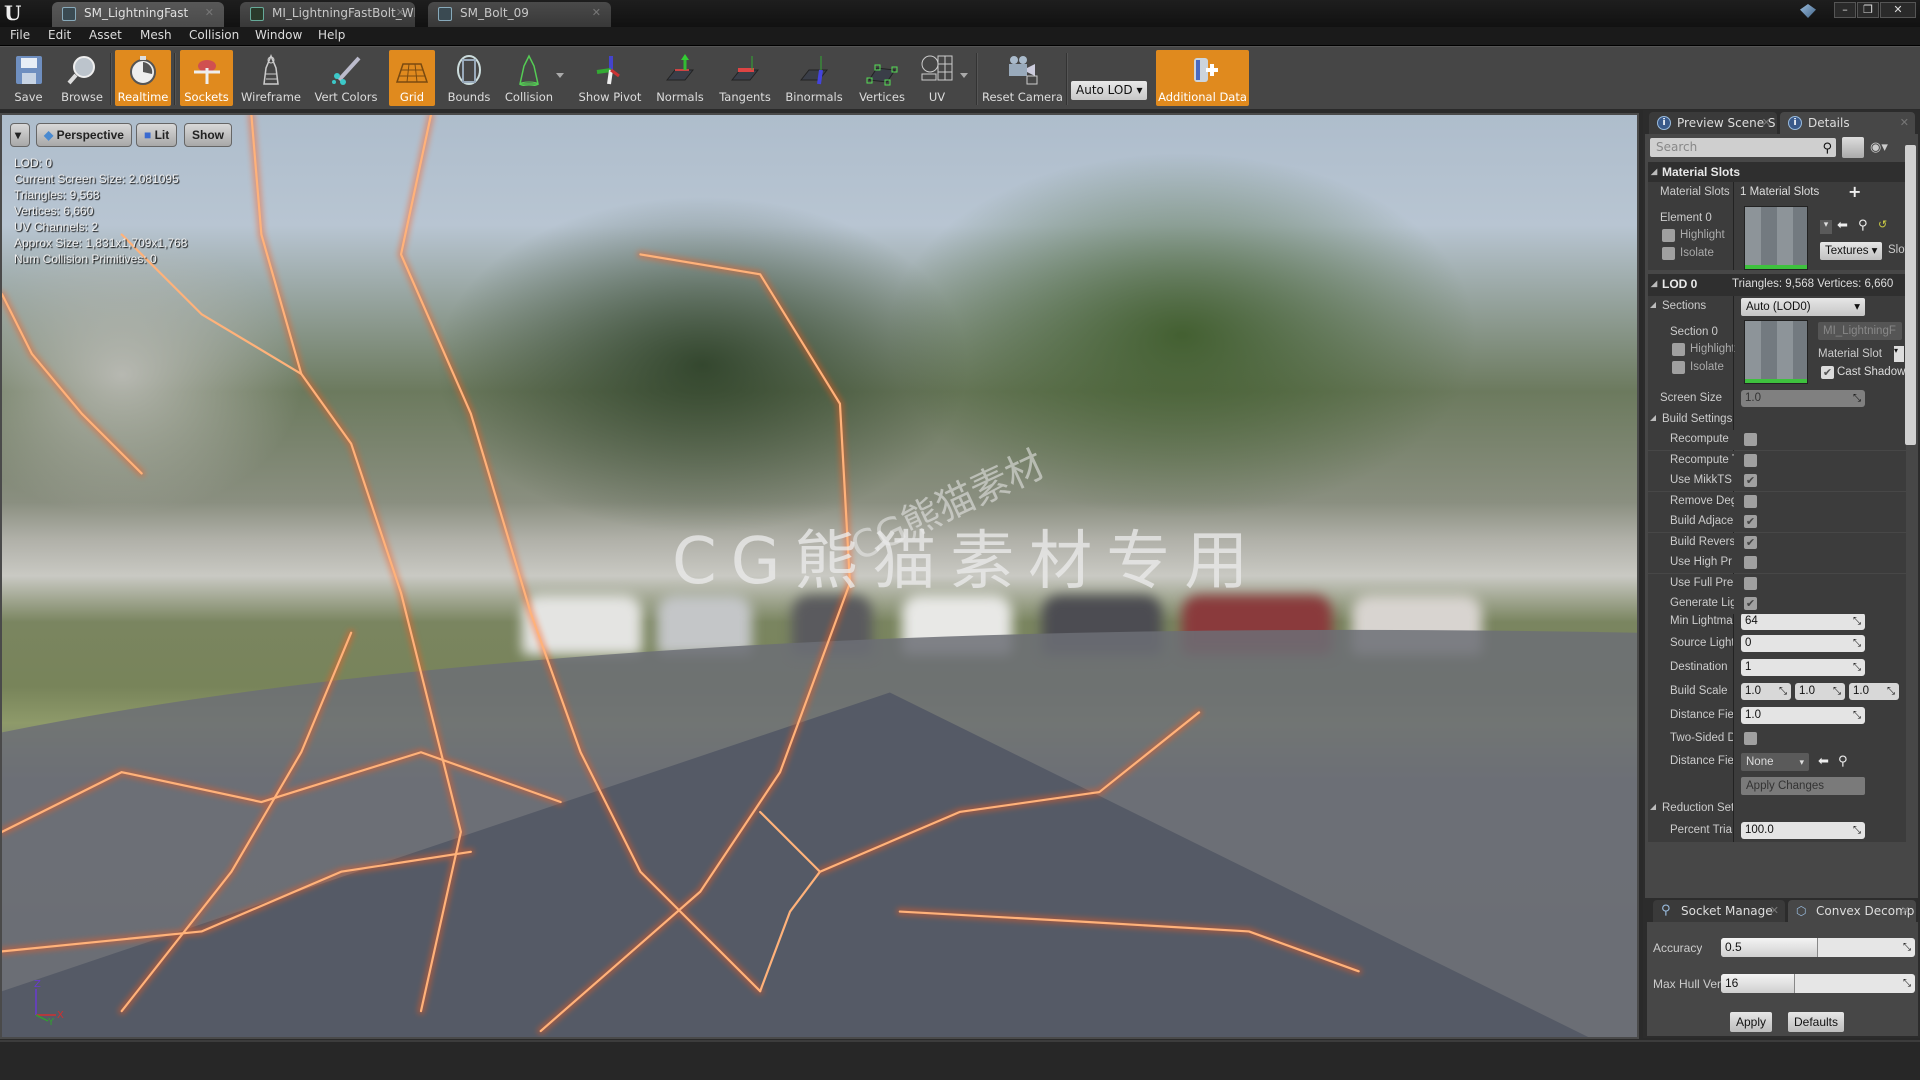 This screenshot has width=1920, height=1080. Describe the element at coordinates (84, 135) in the screenshot. I see `perspective-button: ◆ Perspective` at that location.